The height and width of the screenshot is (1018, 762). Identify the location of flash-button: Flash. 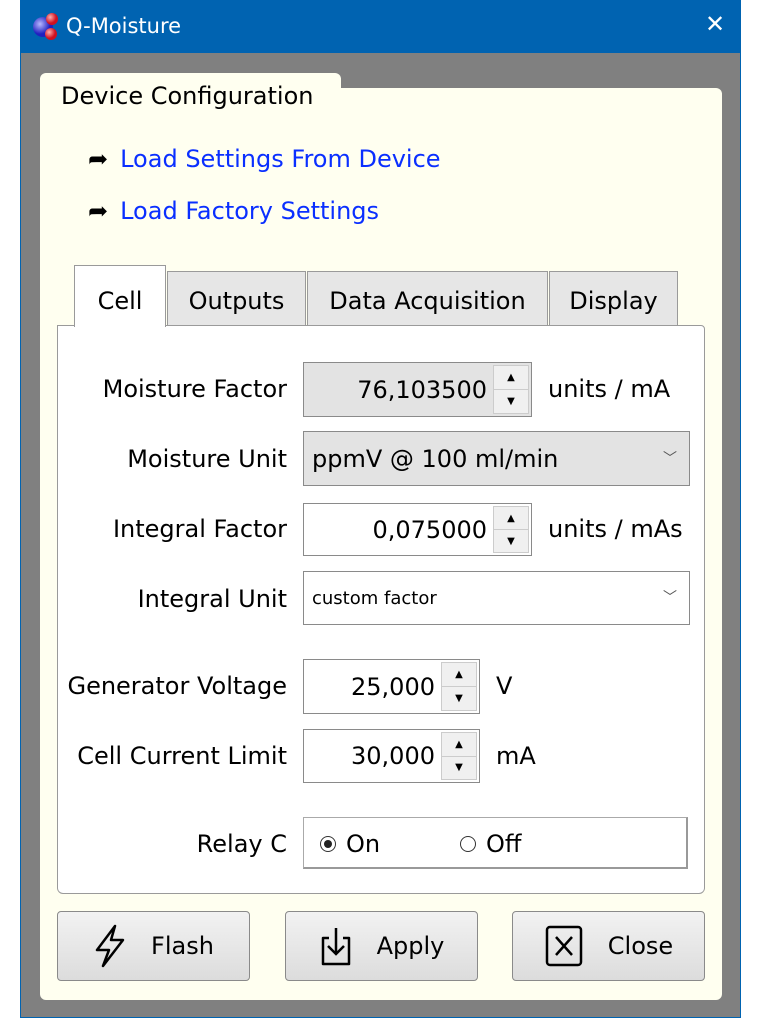
(153, 946).